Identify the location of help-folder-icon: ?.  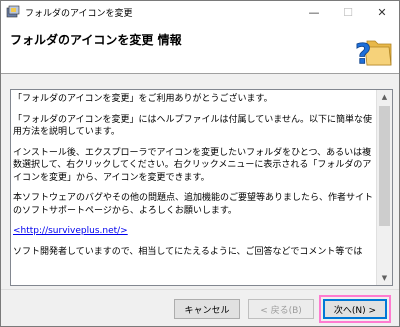
(373, 53).